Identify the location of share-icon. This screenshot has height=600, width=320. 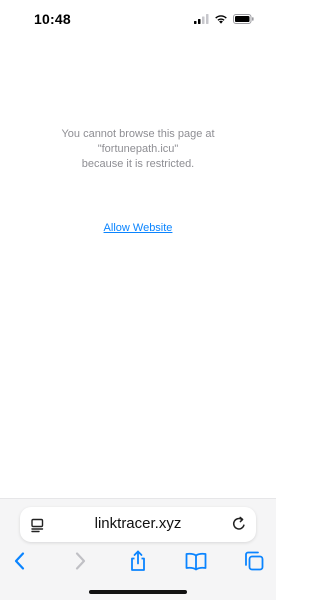
(138, 561).